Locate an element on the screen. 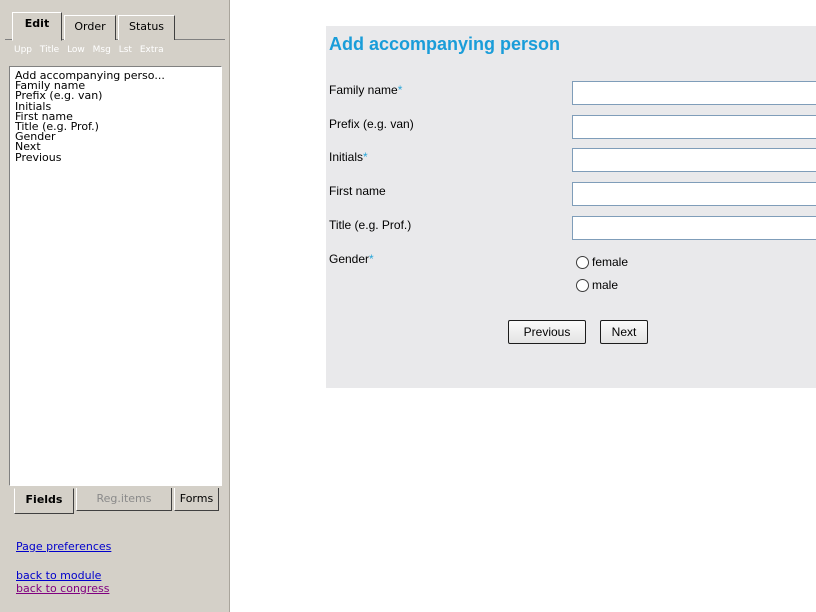 Image resolution: width=816 pixels, height=612 pixels. list-item: Gender is located at coordinates (115, 137).